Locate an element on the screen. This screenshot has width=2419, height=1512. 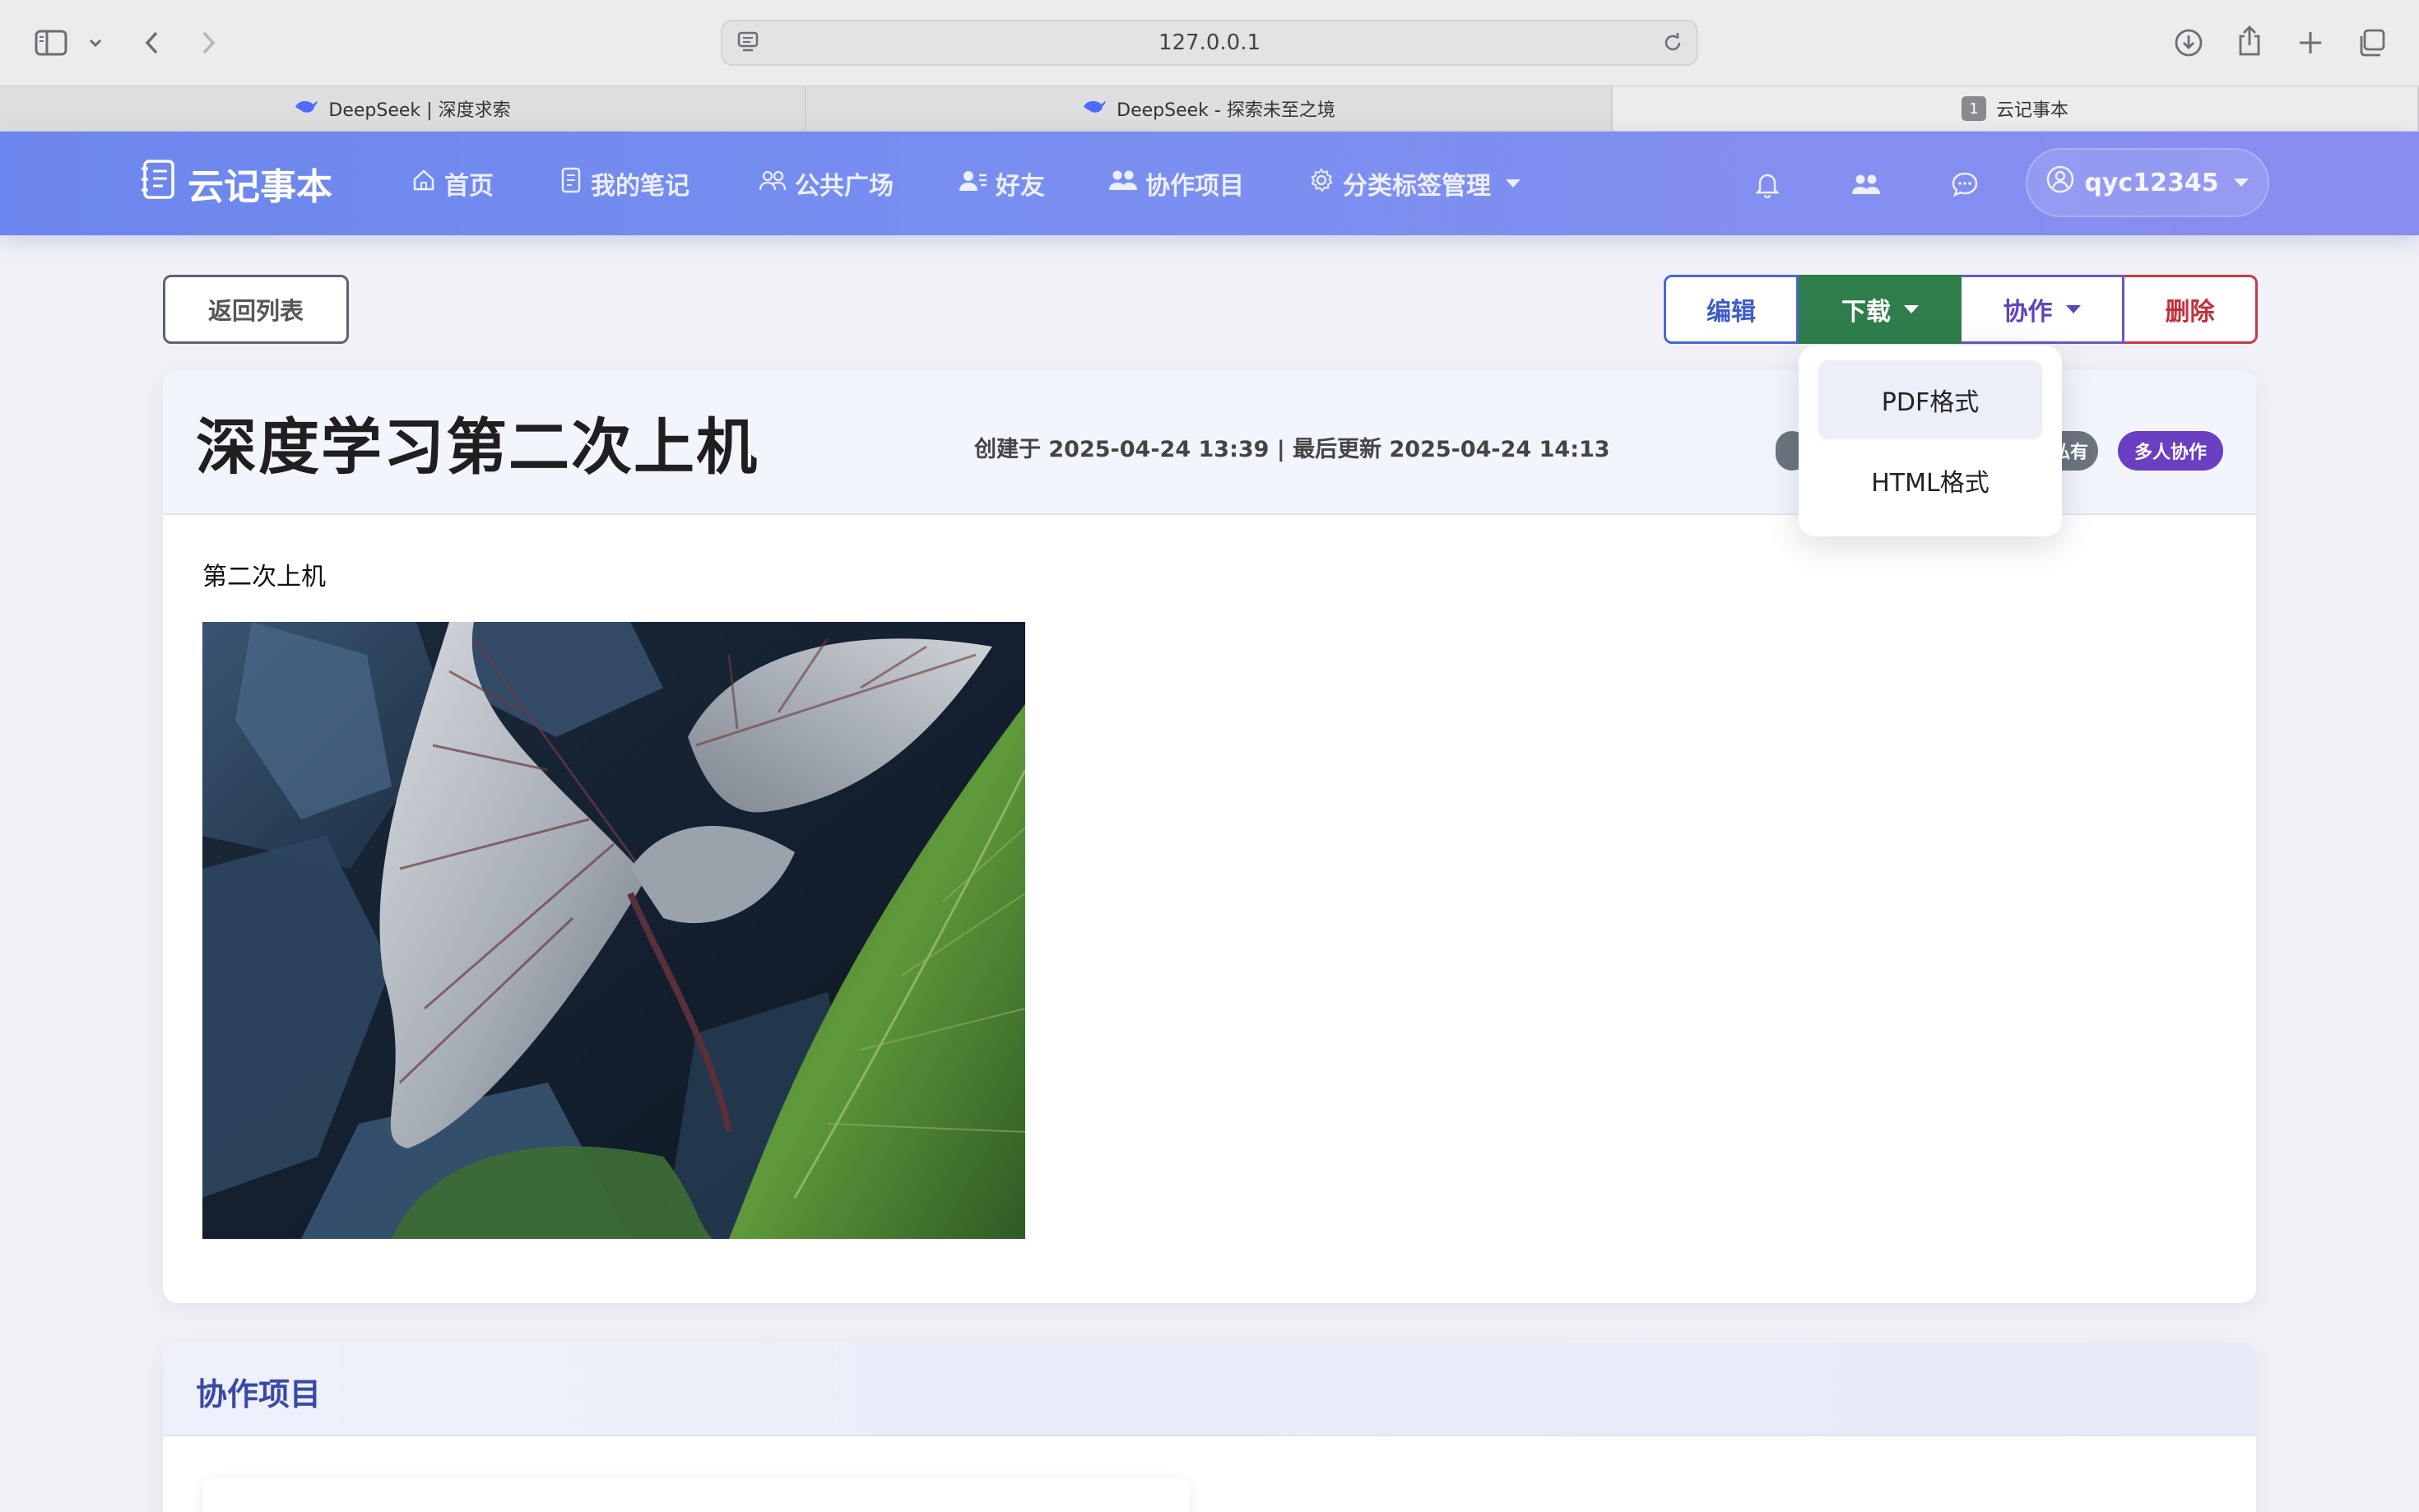
note-action-group: 编辑 下载 协作 删除 is located at coordinates (1961, 309).